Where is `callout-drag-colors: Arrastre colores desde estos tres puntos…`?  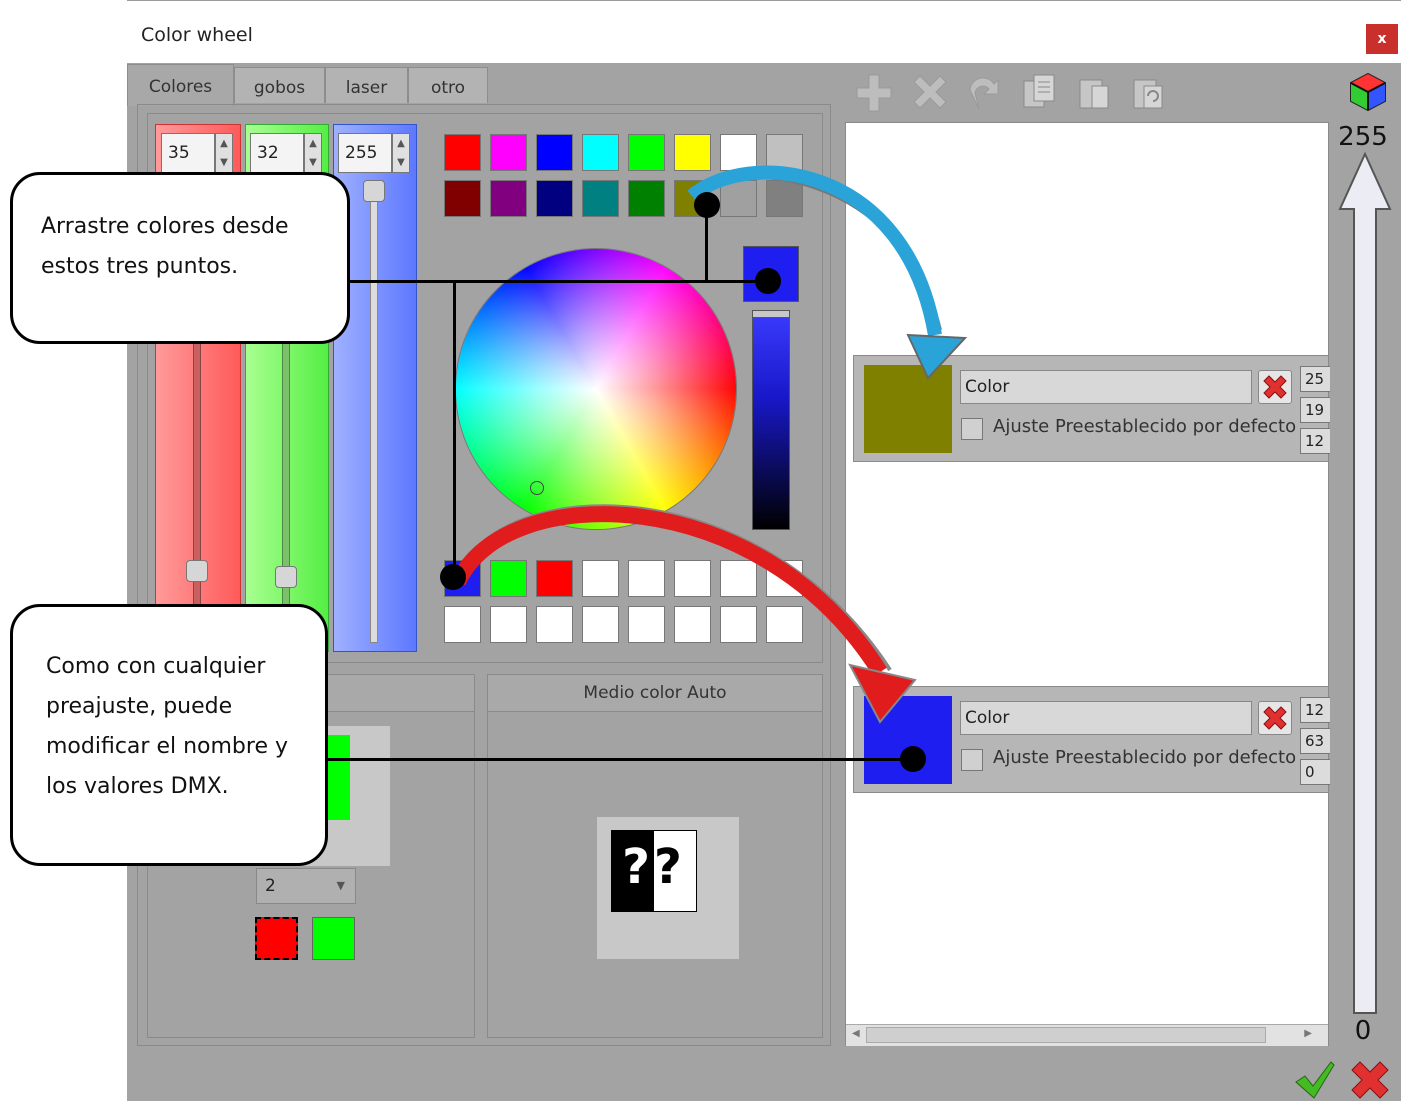 callout-drag-colors: Arrastre colores desde estos tres puntos… is located at coordinates (180, 258).